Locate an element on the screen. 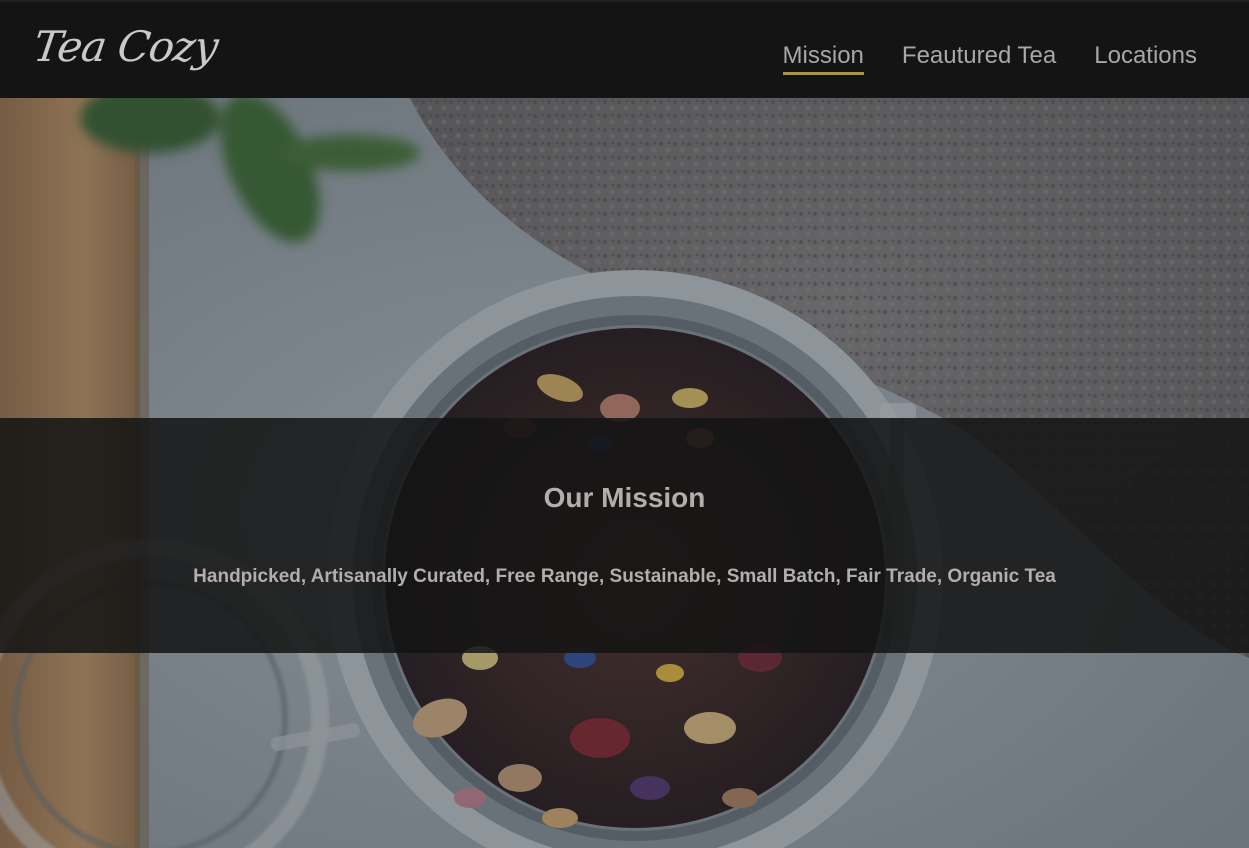 The width and height of the screenshot is (1249, 848). logo: Tea Cozy is located at coordinates (126, 46).